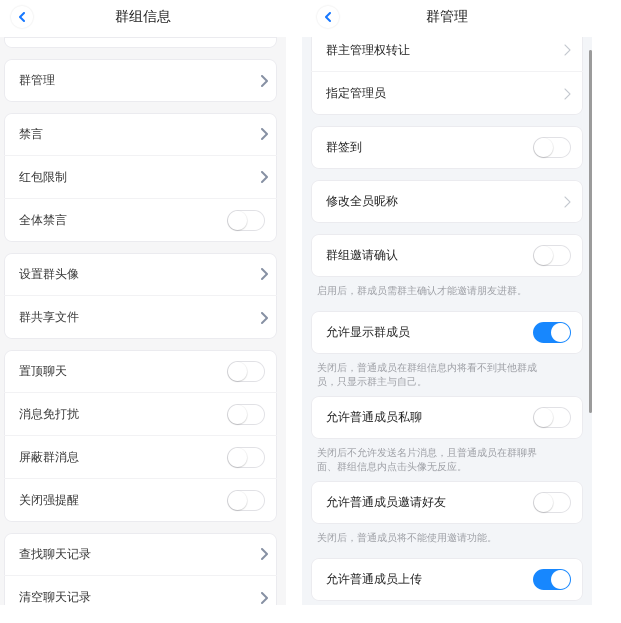  I want to click on setting-label: 置顶聊天, so click(43, 371).